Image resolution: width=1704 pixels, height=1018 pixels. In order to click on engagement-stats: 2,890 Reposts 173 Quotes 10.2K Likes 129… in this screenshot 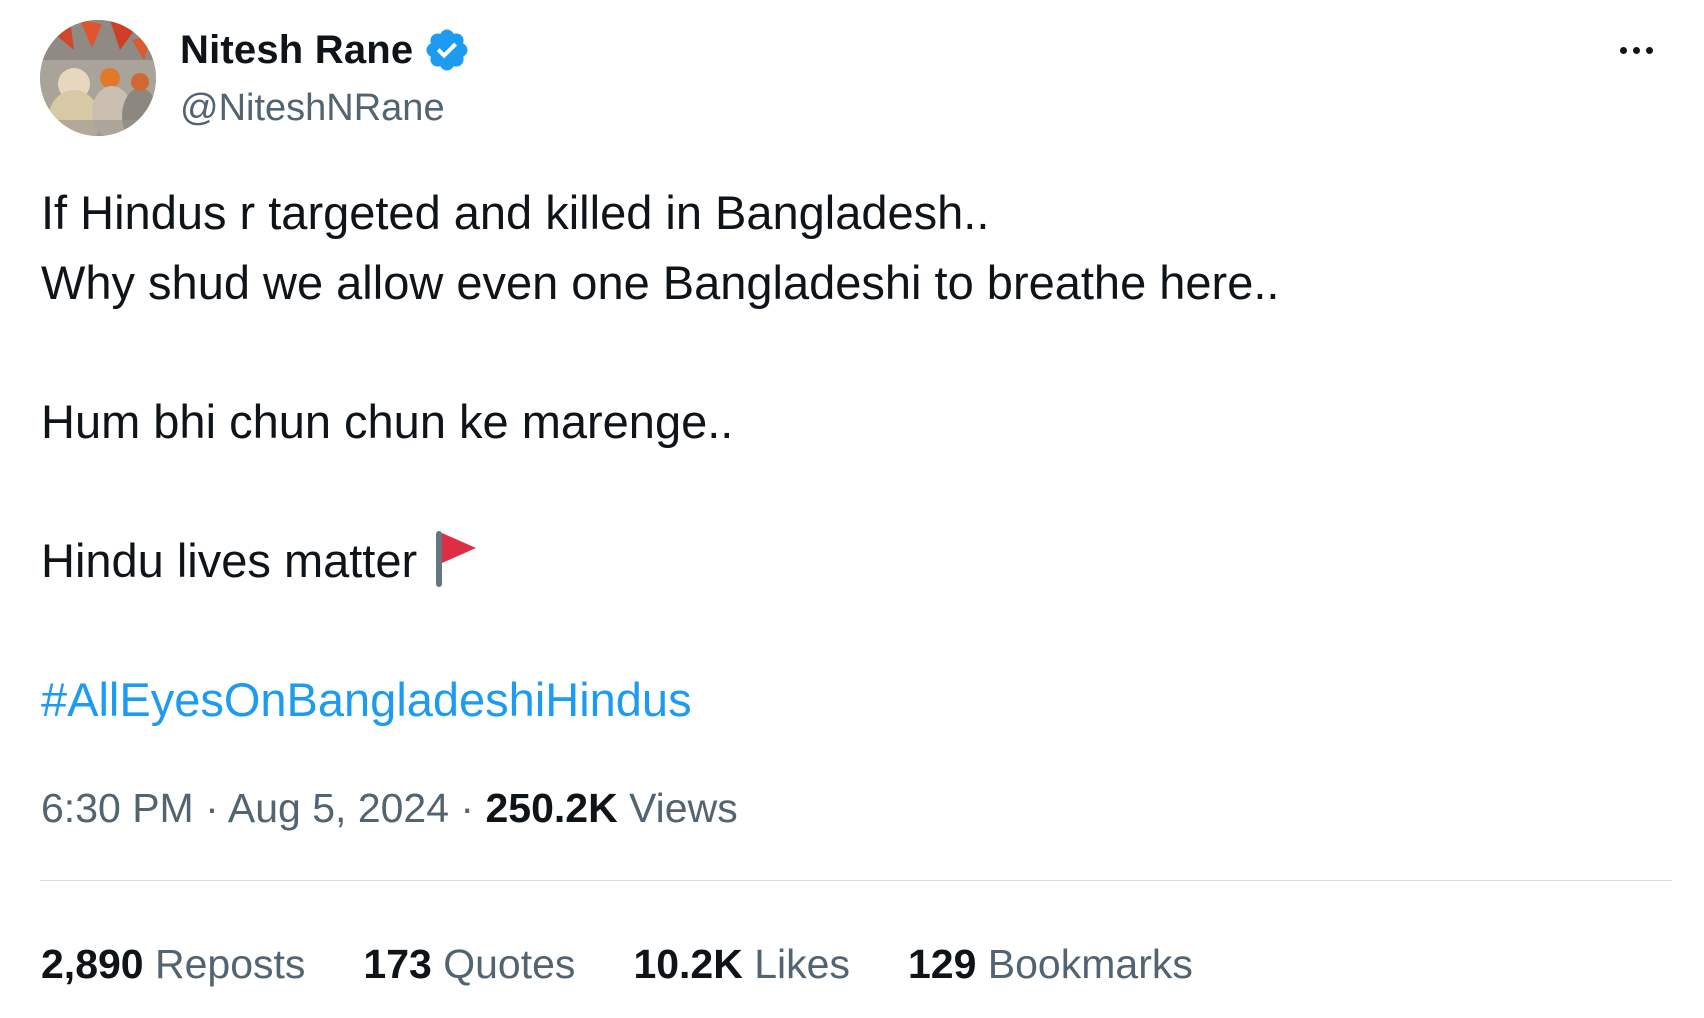, I will do `click(617, 964)`.